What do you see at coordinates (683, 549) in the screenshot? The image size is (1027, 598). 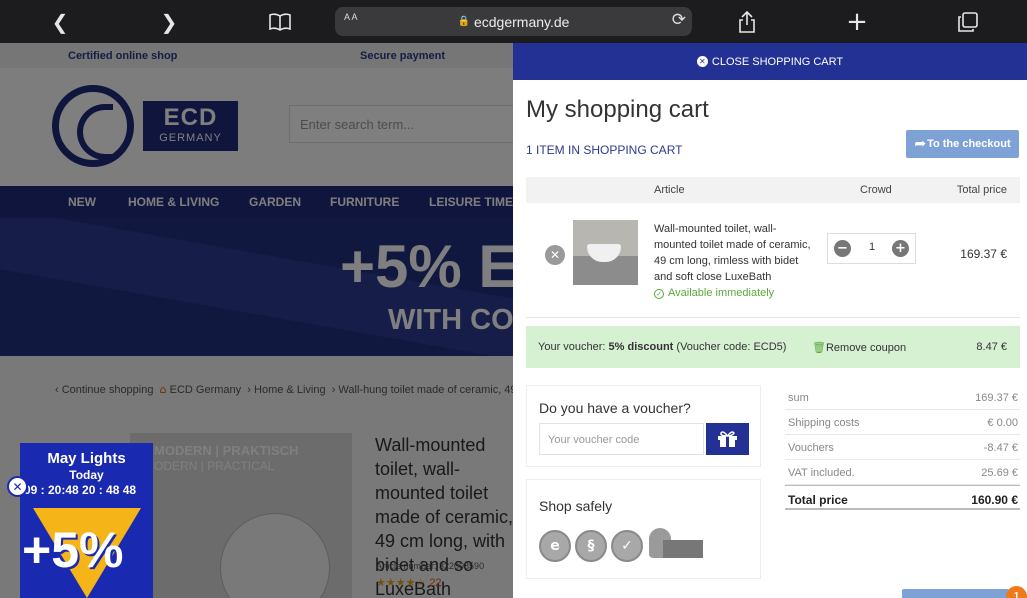 I see `comodo-tag` at bounding box center [683, 549].